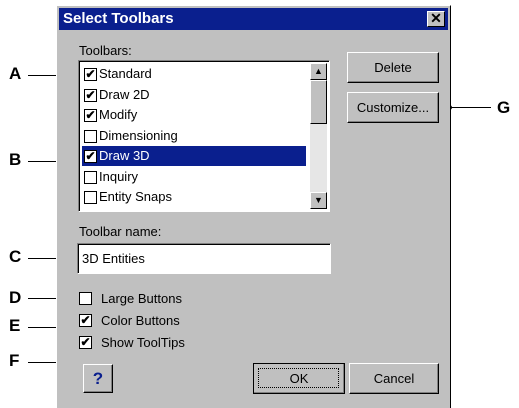  Describe the element at coordinates (15, 159) in the screenshot. I see `callout-b: B` at that location.